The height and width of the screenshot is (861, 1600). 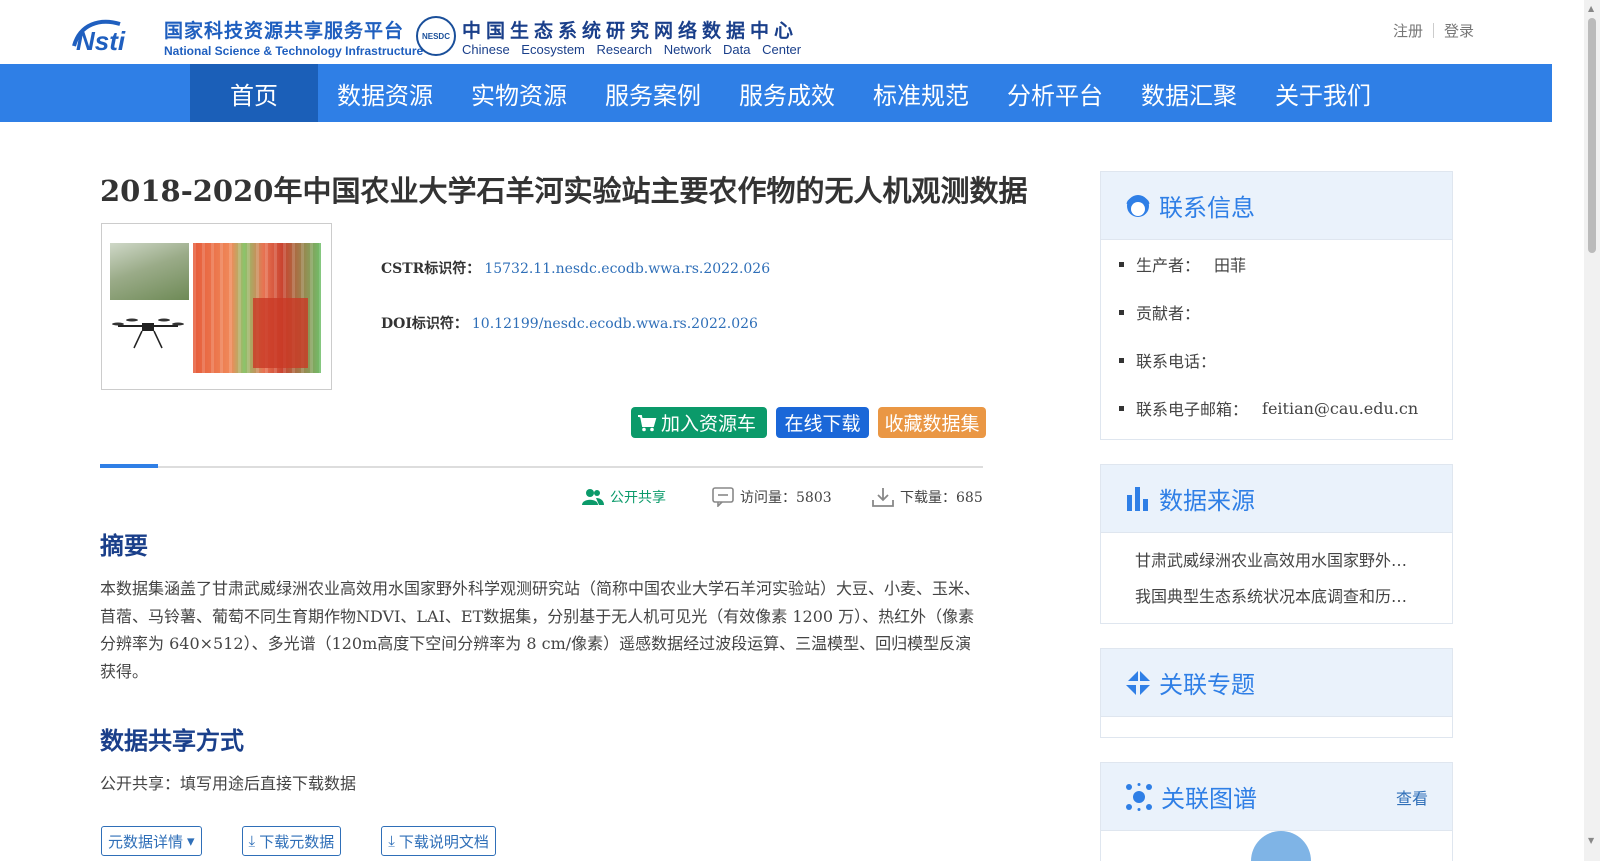 What do you see at coordinates (1207, 501) in the screenshot?
I see `data-source-panel-title: 数据来源` at bounding box center [1207, 501].